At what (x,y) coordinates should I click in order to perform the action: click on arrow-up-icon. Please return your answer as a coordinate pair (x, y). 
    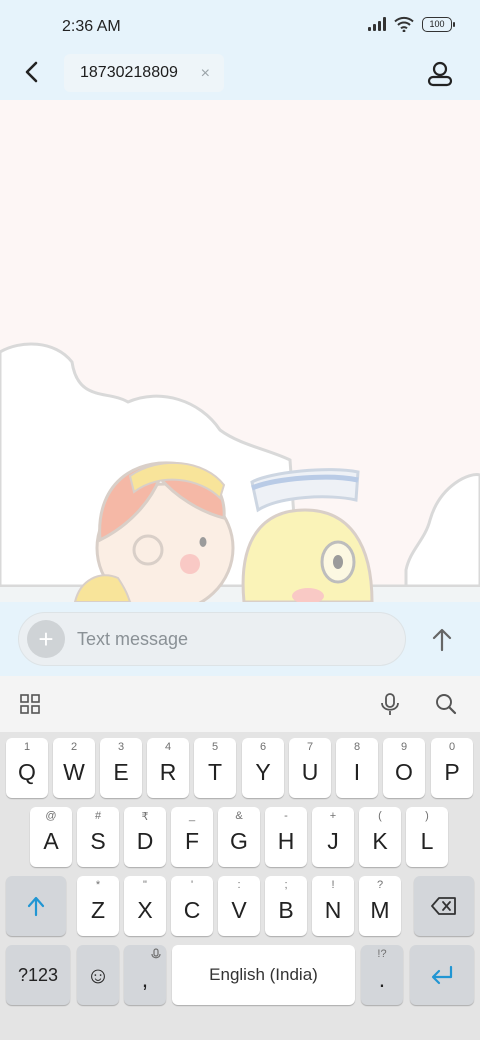
    Looking at the image, I should click on (442, 640).